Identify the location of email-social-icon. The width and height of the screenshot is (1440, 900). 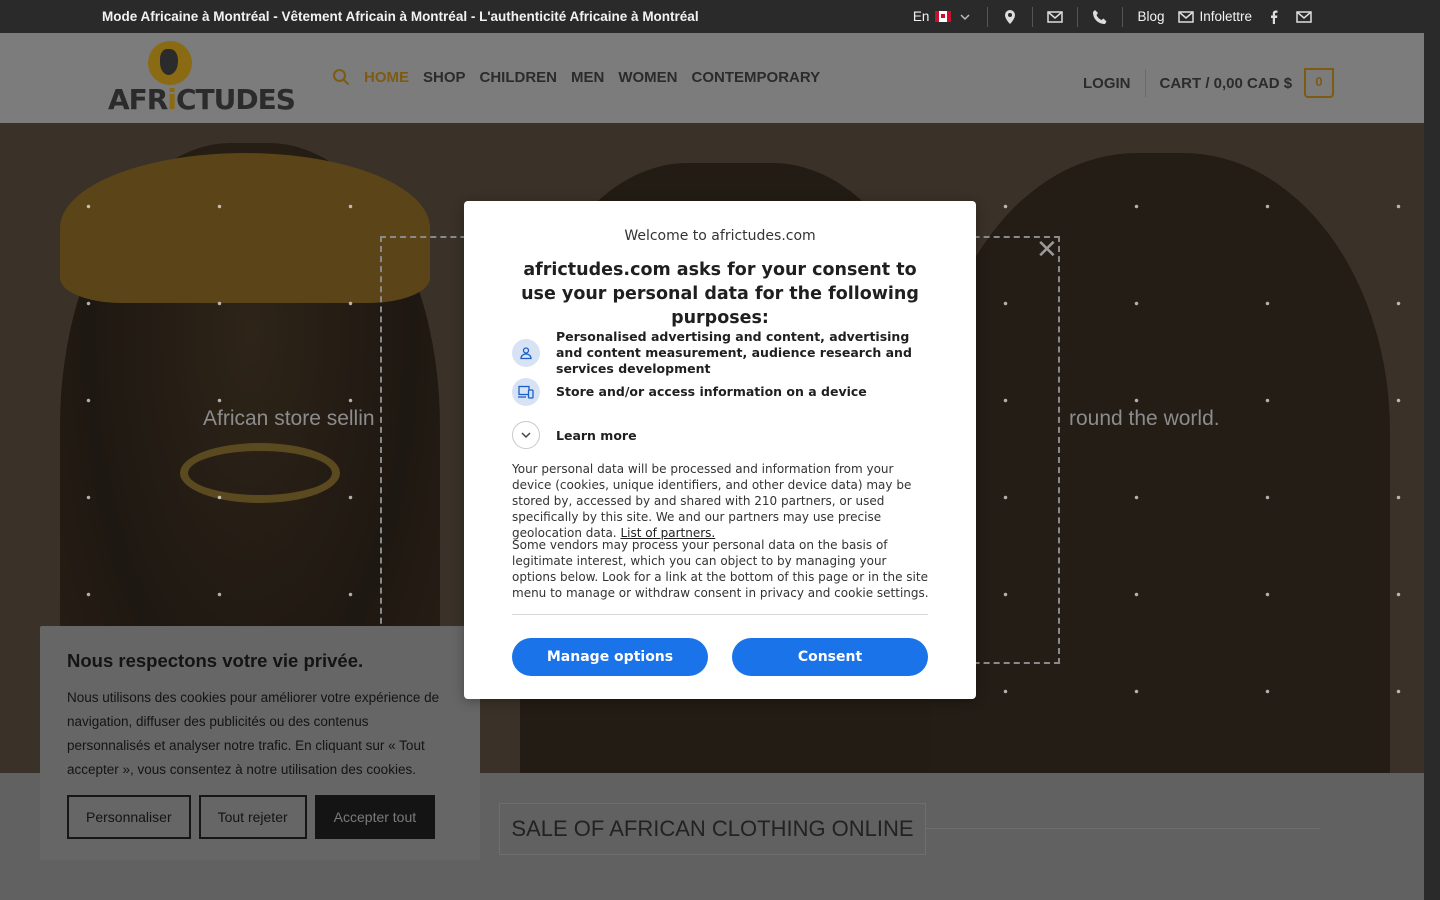
(1304, 17).